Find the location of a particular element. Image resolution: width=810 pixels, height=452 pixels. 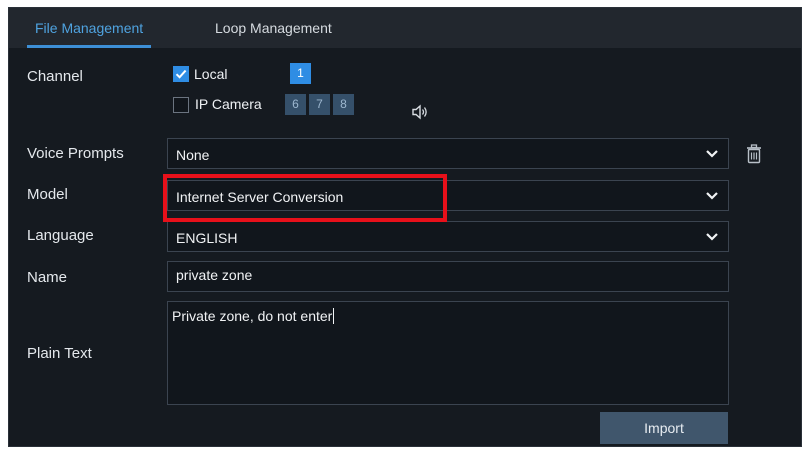

plain-text-label: Plain Text is located at coordinates (59, 353).